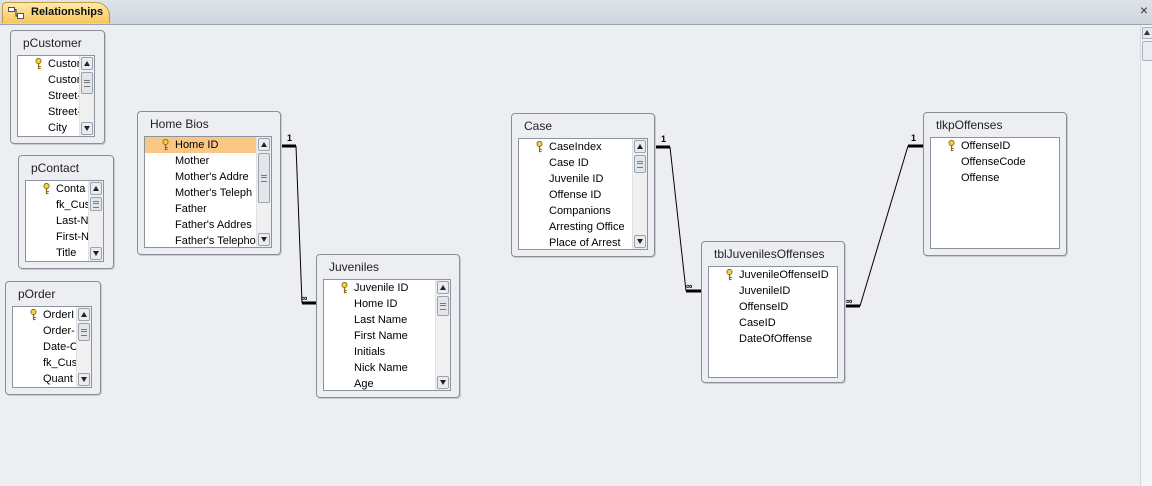  Describe the element at coordinates (379, 320) in the screenshot. I see `field-row: Last Name` at that location.